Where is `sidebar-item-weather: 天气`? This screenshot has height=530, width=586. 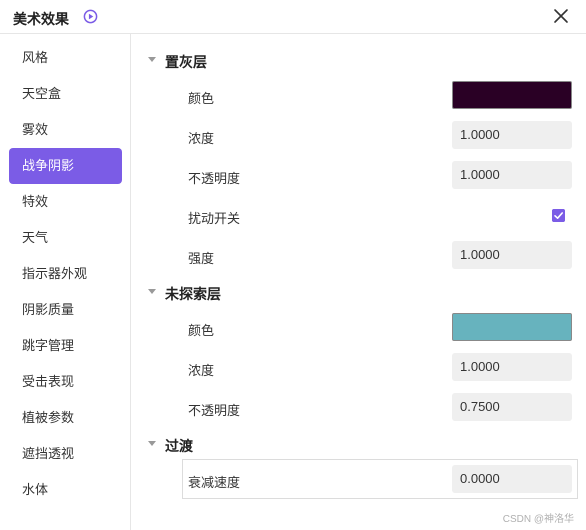 sidebar-item-weather: 天气 is located at coordinates (65, 238).